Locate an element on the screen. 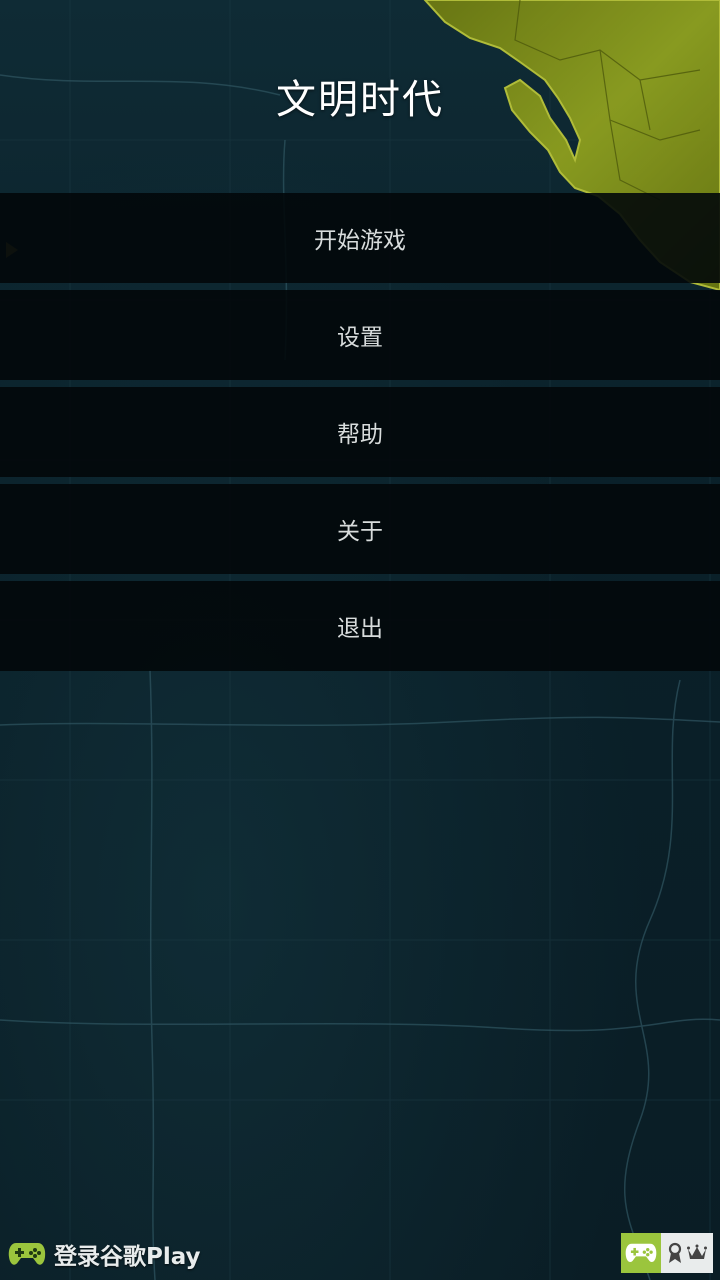  game-title: 文明时代 is located at coordinates (360, 100).